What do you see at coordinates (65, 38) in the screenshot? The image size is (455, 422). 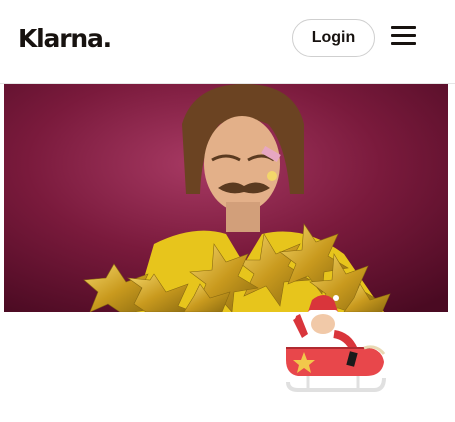 I see `klarna-logo: Klarna.` at bounding box center [65, 38].